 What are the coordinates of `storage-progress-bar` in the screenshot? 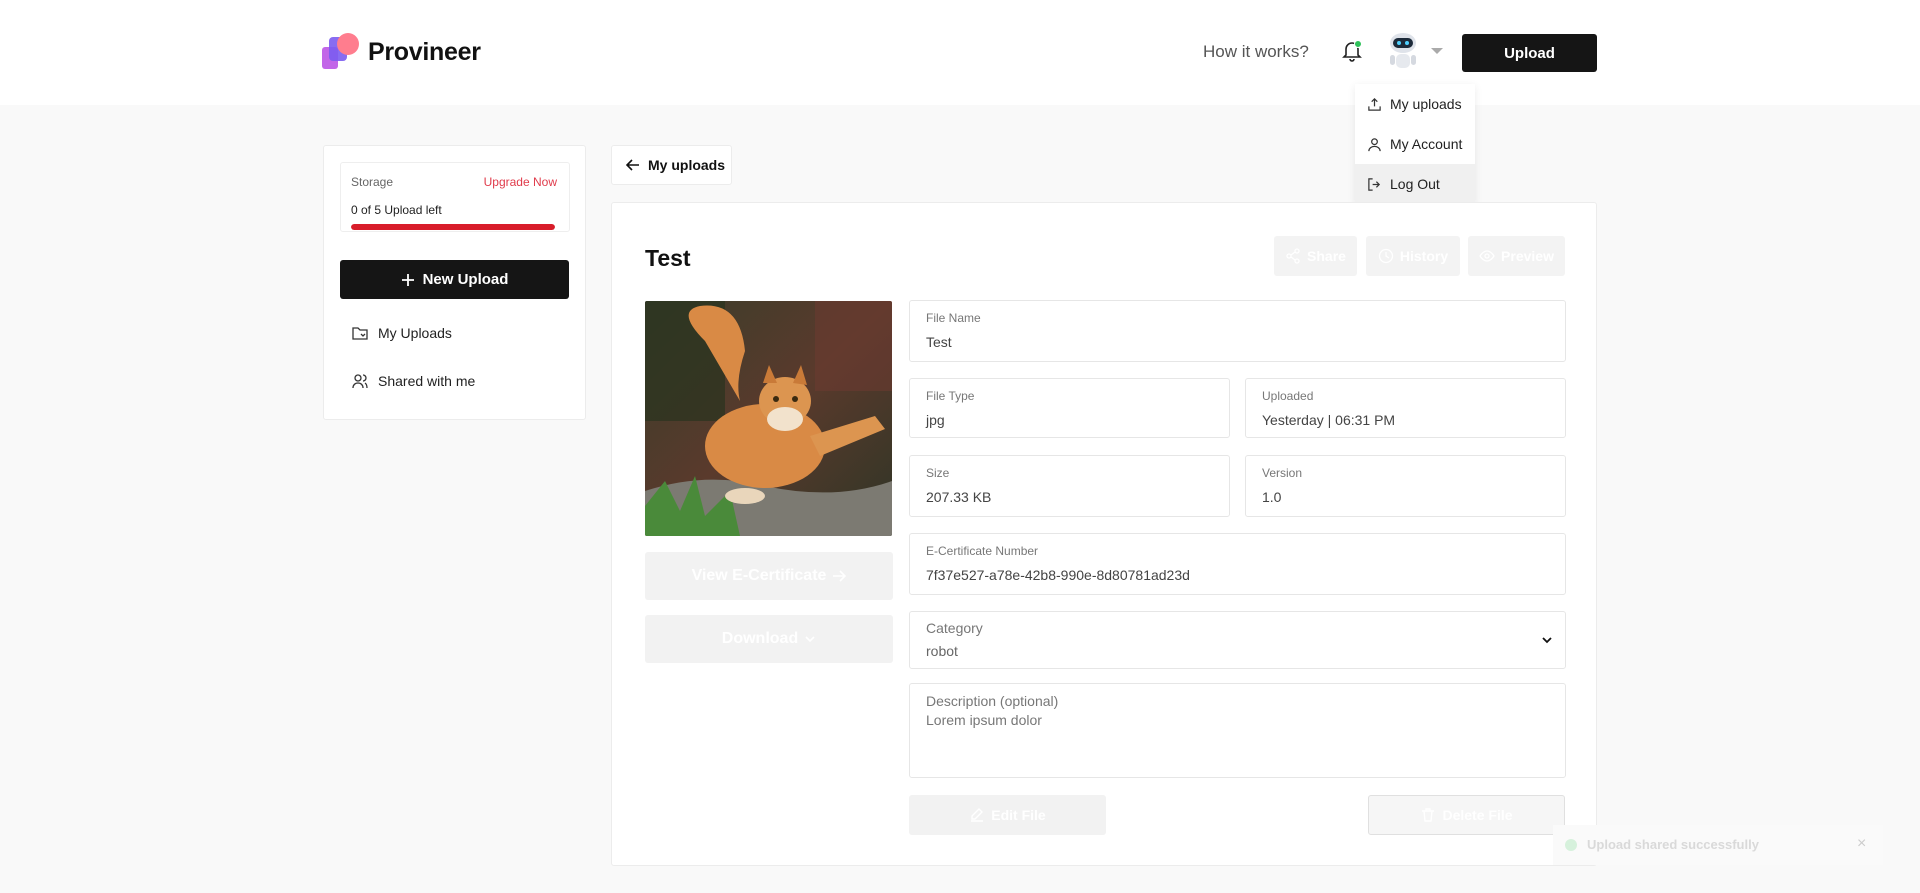 It's located at (453, 227).